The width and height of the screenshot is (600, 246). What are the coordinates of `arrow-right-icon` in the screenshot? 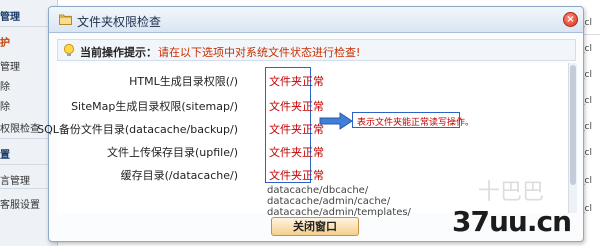 It's located at (336, 121).